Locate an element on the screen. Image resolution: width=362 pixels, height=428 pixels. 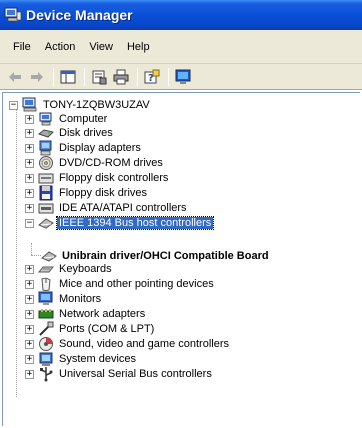
tree-category-display-adapters: + Display adapters is located at coordinates (84, 148).